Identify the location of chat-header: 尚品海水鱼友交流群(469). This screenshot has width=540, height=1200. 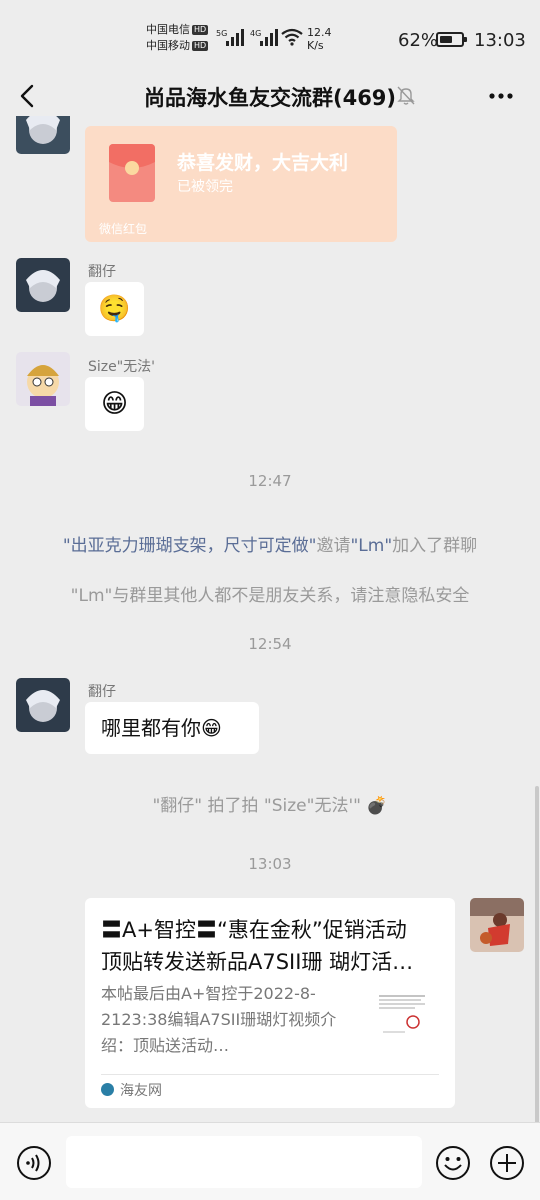
(270, 96).